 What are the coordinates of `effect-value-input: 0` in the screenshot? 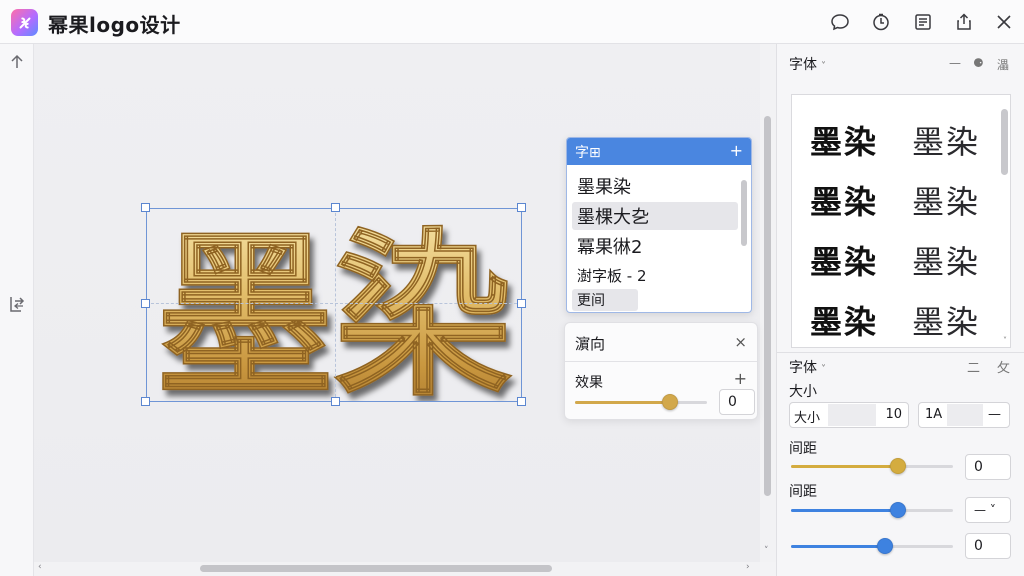 It's located at (737, 402).